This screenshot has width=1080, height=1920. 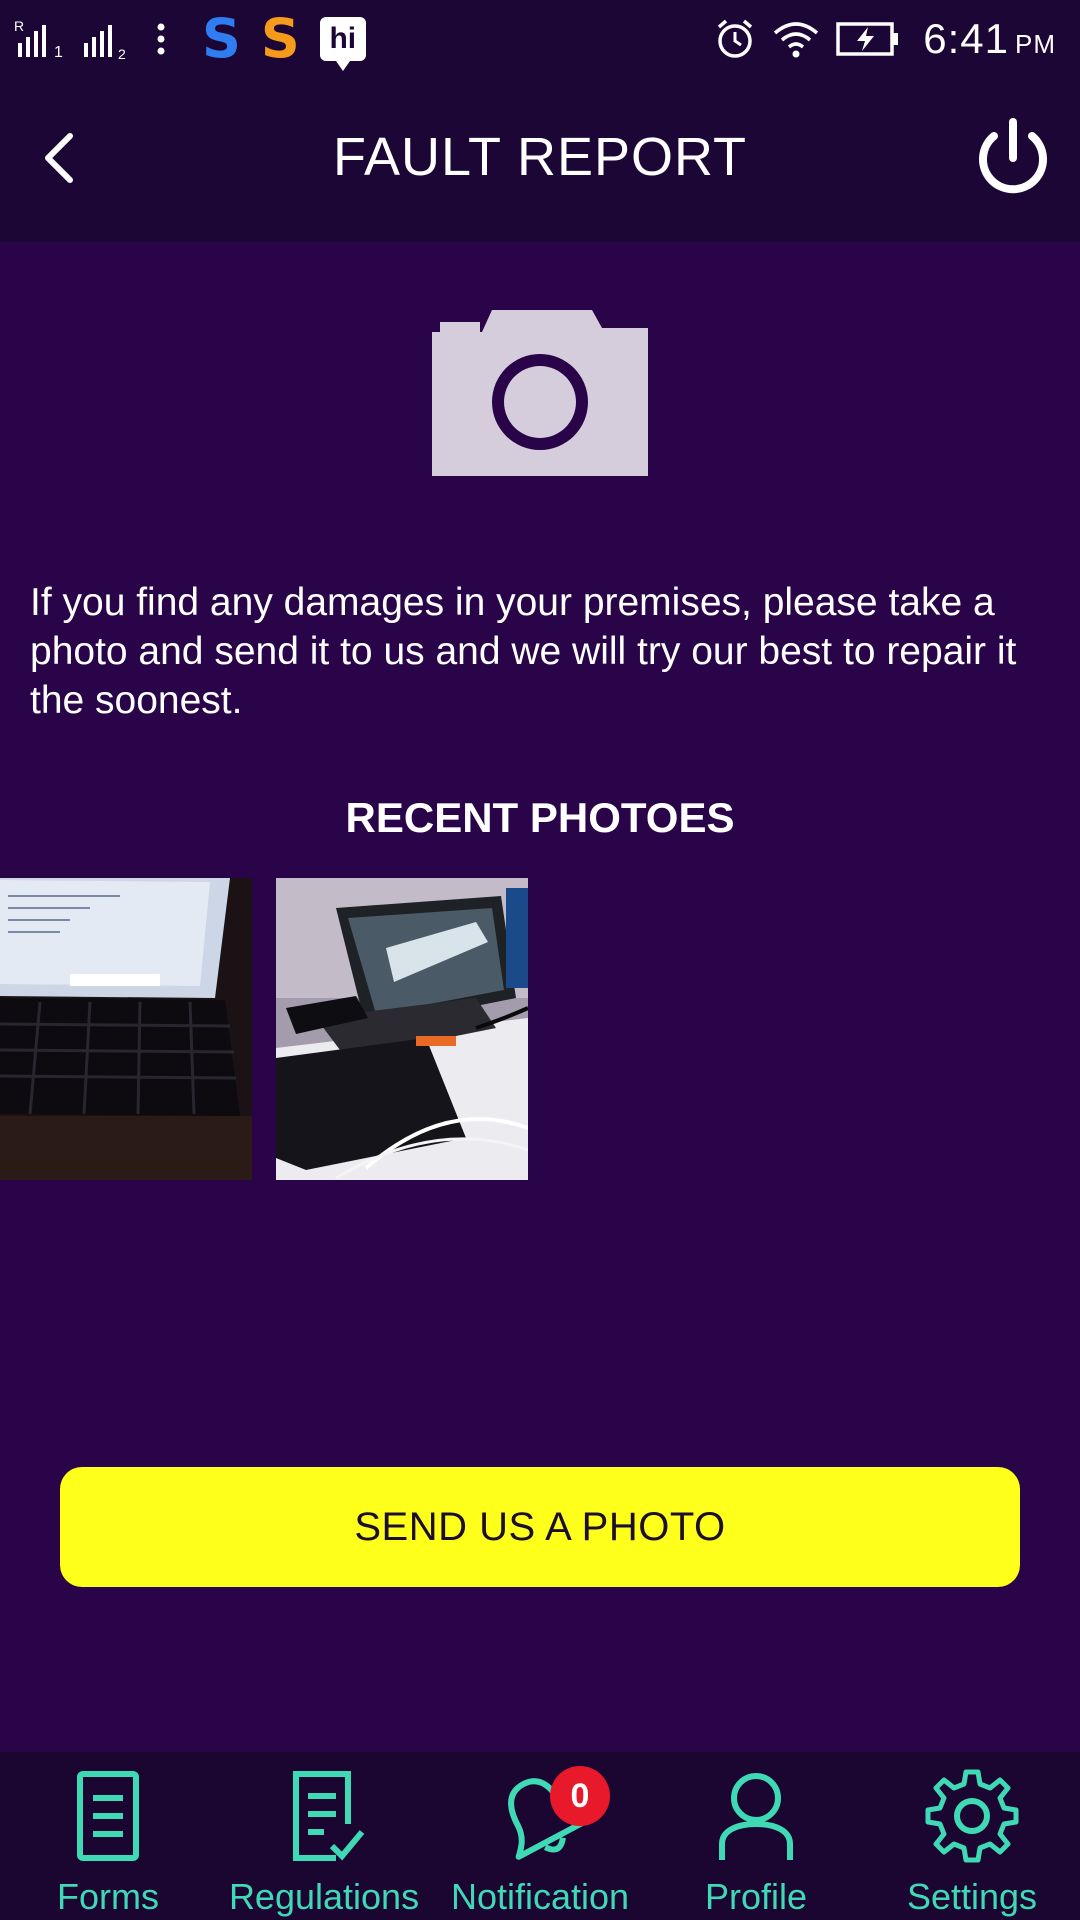 What do you see at coordinates (972, 1896) in the screenshot?
I see `nav-label-settings: Settings` at bounding box center [972, 1896].